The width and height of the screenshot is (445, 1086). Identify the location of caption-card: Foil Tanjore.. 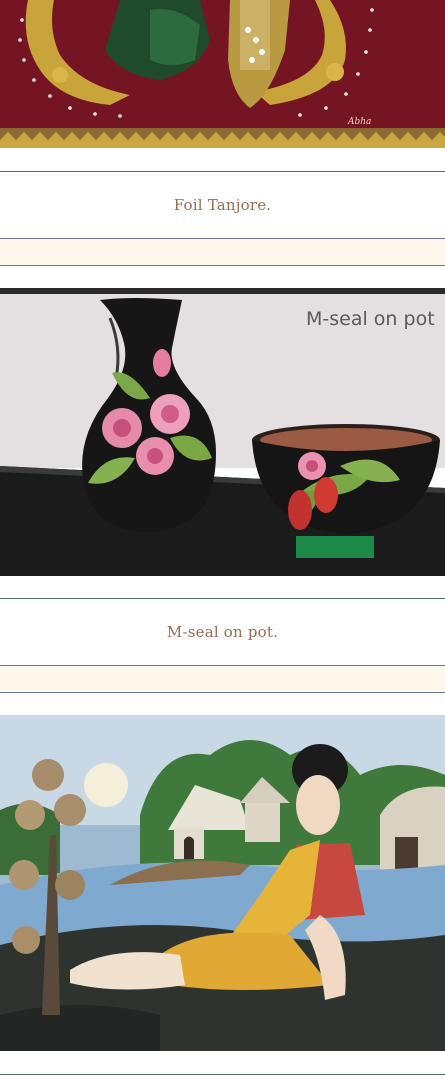
(222, 205).